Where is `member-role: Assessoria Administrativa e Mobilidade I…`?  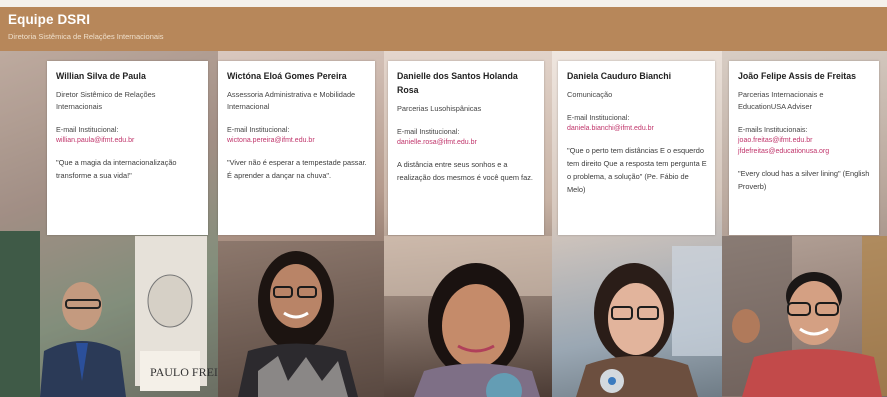 member-role: Assessoria Administrativa e Mobilidade I… is located at coordinates (291, 100).